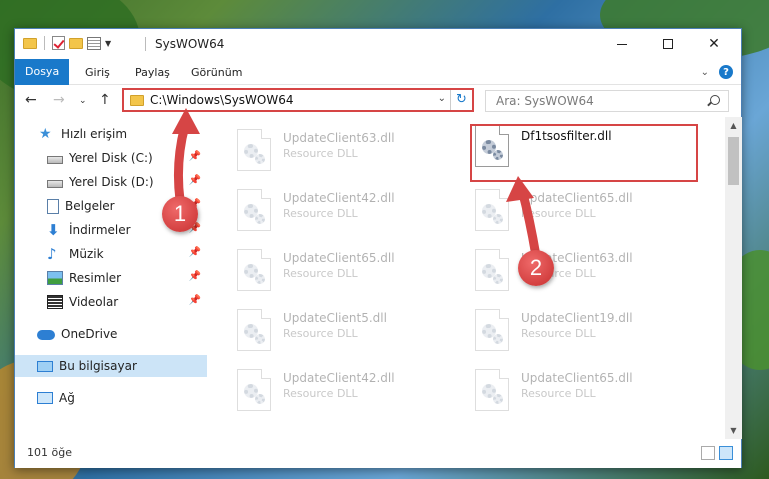  I want to click on folder-icon, so click(137, 100).